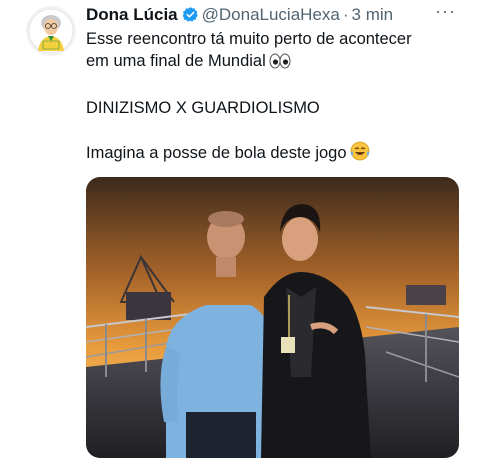  What do you see at coordinates (203, 108) in the screenshot?
I see `tweet-line-3: DINIZISMO X GUARDIOLISMO` at bounding box center [203, 108].